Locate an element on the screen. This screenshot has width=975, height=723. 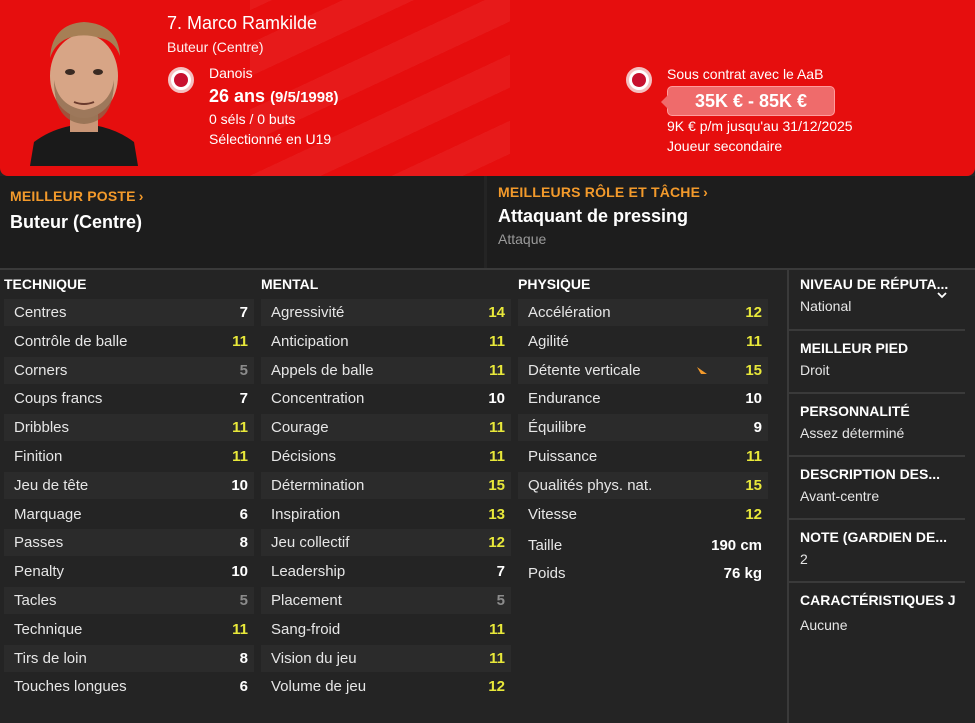
attribute-row: Détermination 15 is located at coordinates (386, 485).